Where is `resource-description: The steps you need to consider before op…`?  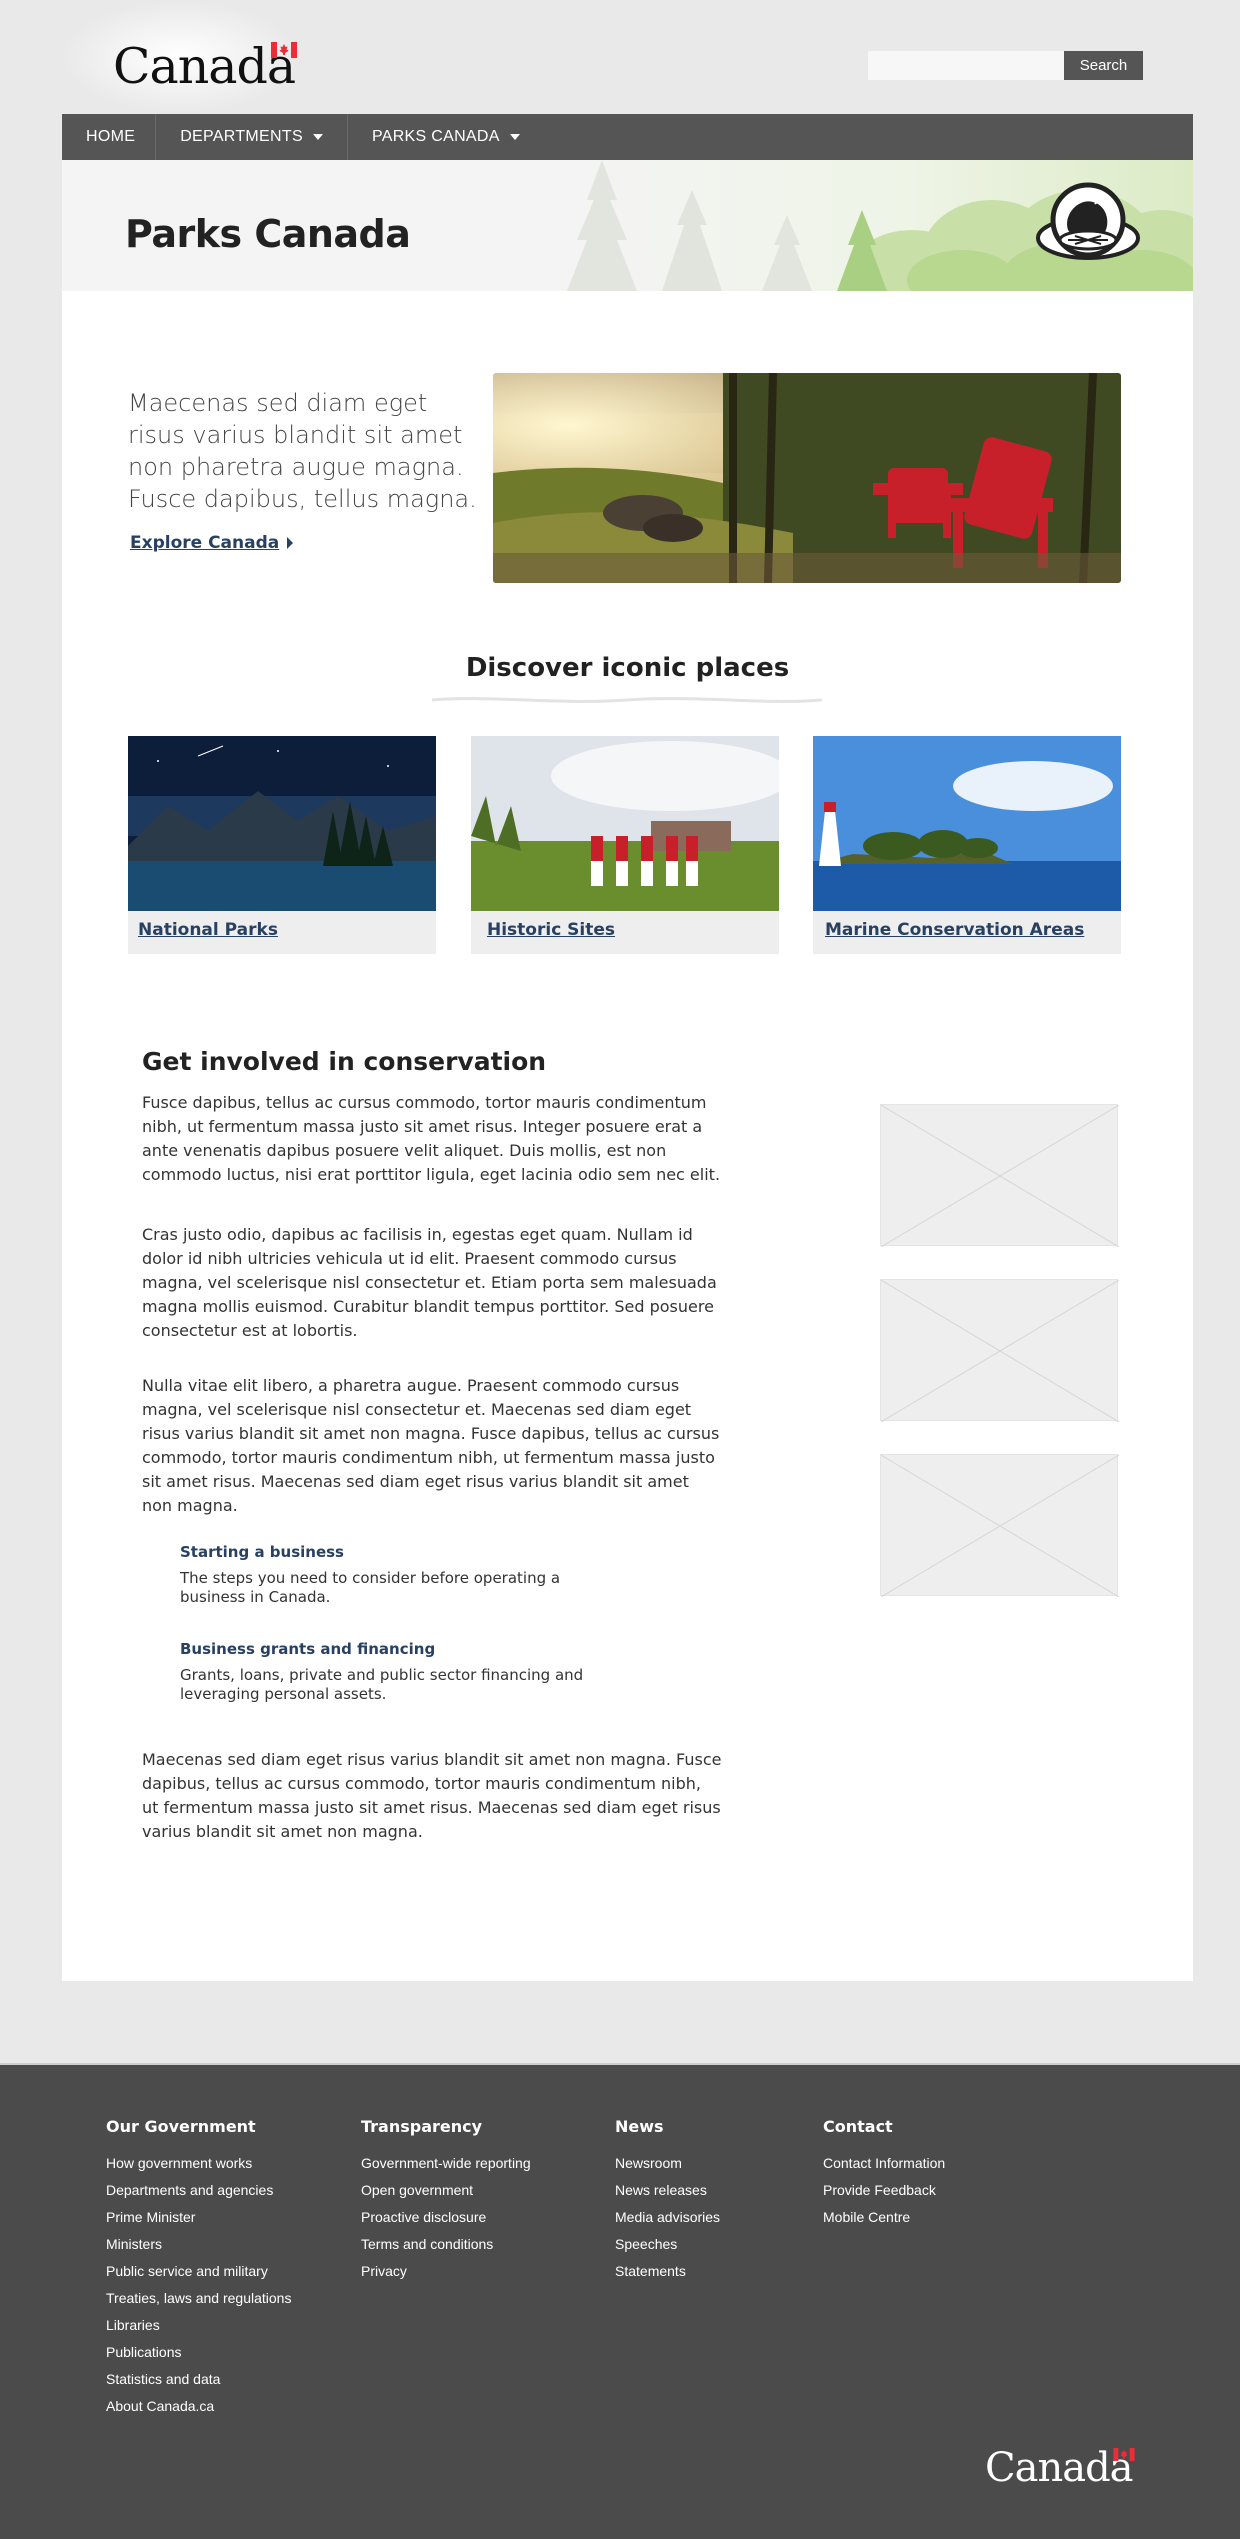 resource-description: The steps you need to consider before op… is located at coordinates (370, 1587).